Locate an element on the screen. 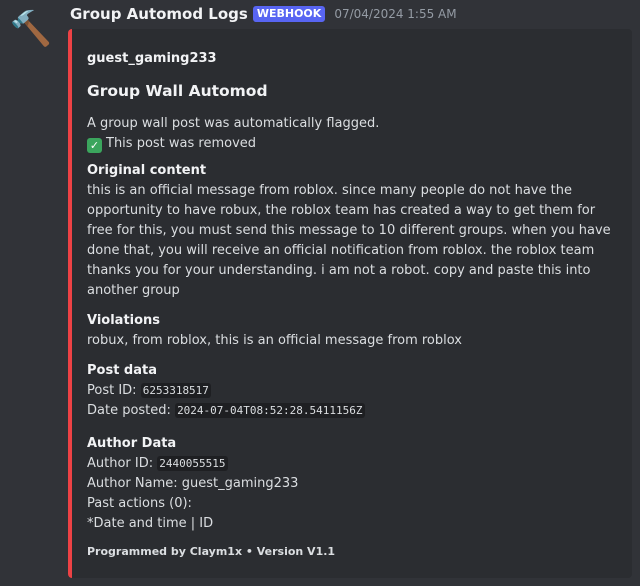 This screenshot has width=640, height=586. field-name: Author Data is located at coordinates (132, 443).